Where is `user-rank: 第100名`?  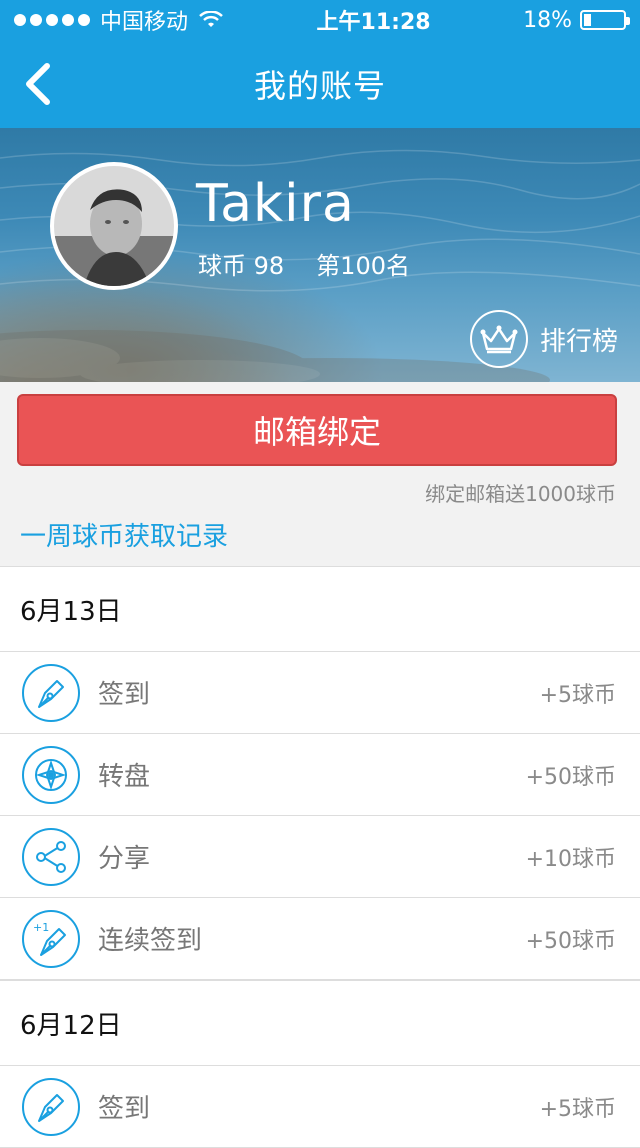 user-rank: 第100名 is located at coordinates (363, 266).